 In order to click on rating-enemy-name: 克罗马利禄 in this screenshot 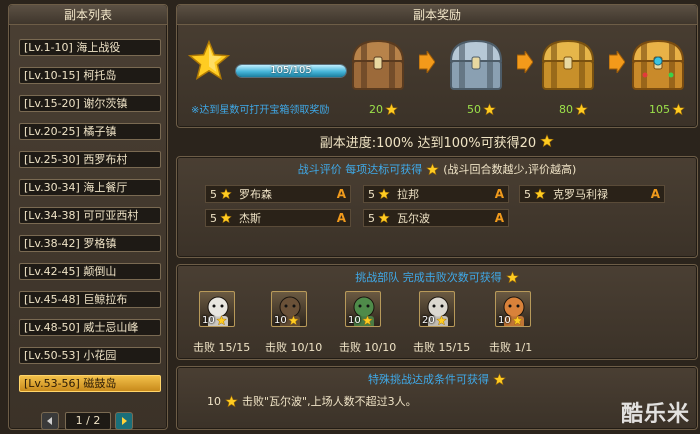, I will do `click(580, 194)`.